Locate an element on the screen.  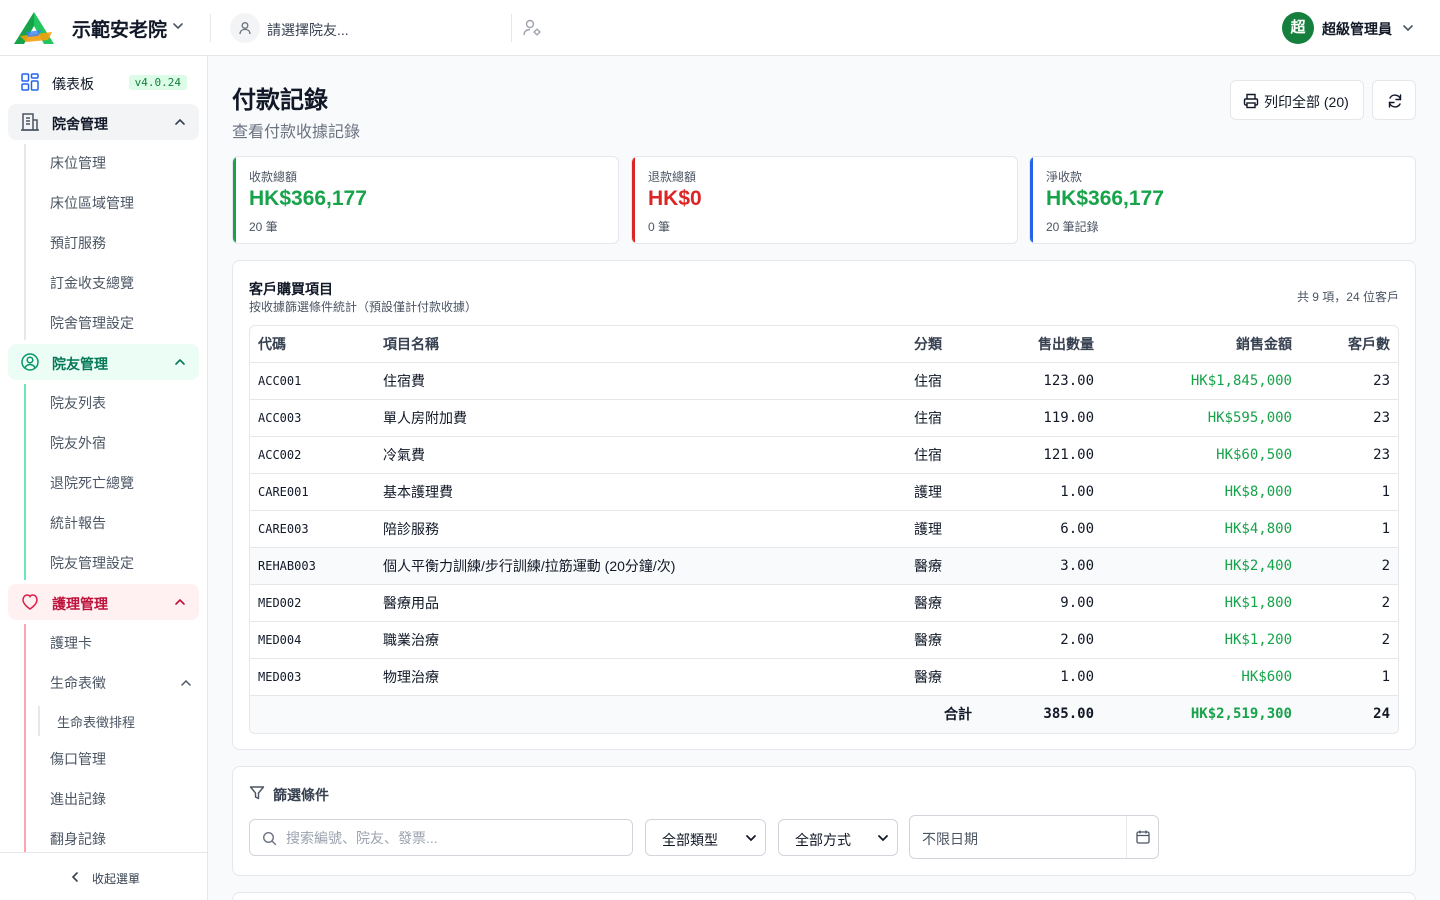
item-amount: HK$595,000 is located at coordinates (1249, 418).